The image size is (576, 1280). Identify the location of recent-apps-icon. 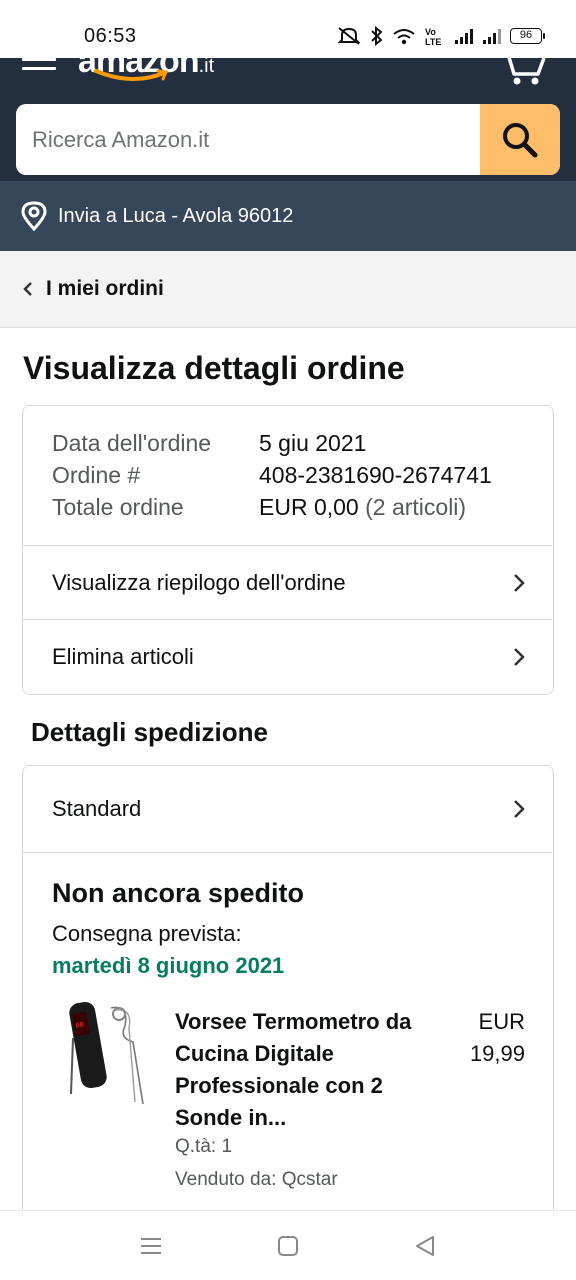
(151, 1246).